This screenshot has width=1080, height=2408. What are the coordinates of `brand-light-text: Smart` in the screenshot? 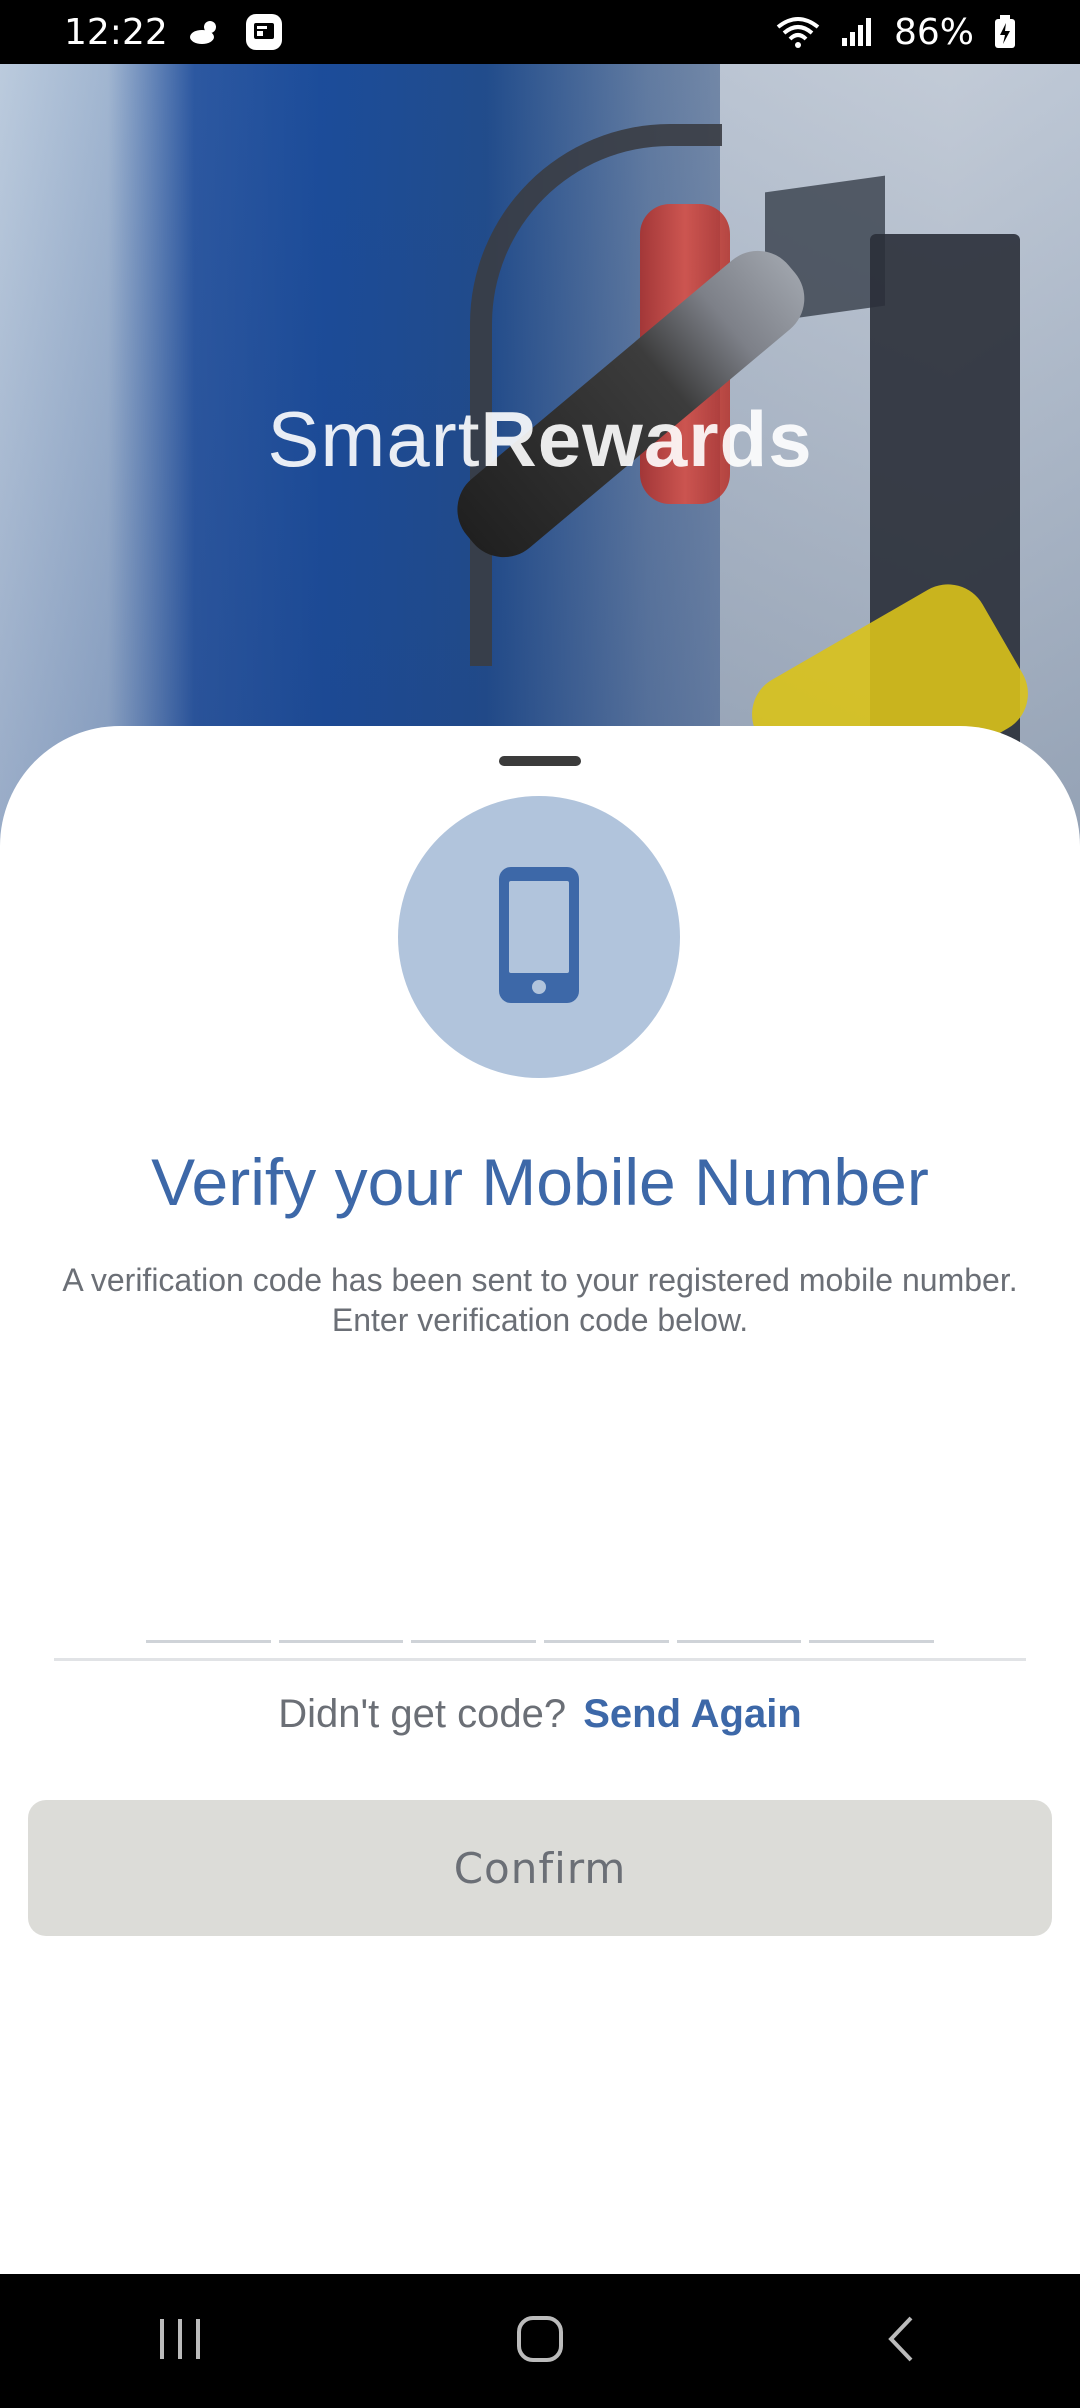 It's located at (374, 439).